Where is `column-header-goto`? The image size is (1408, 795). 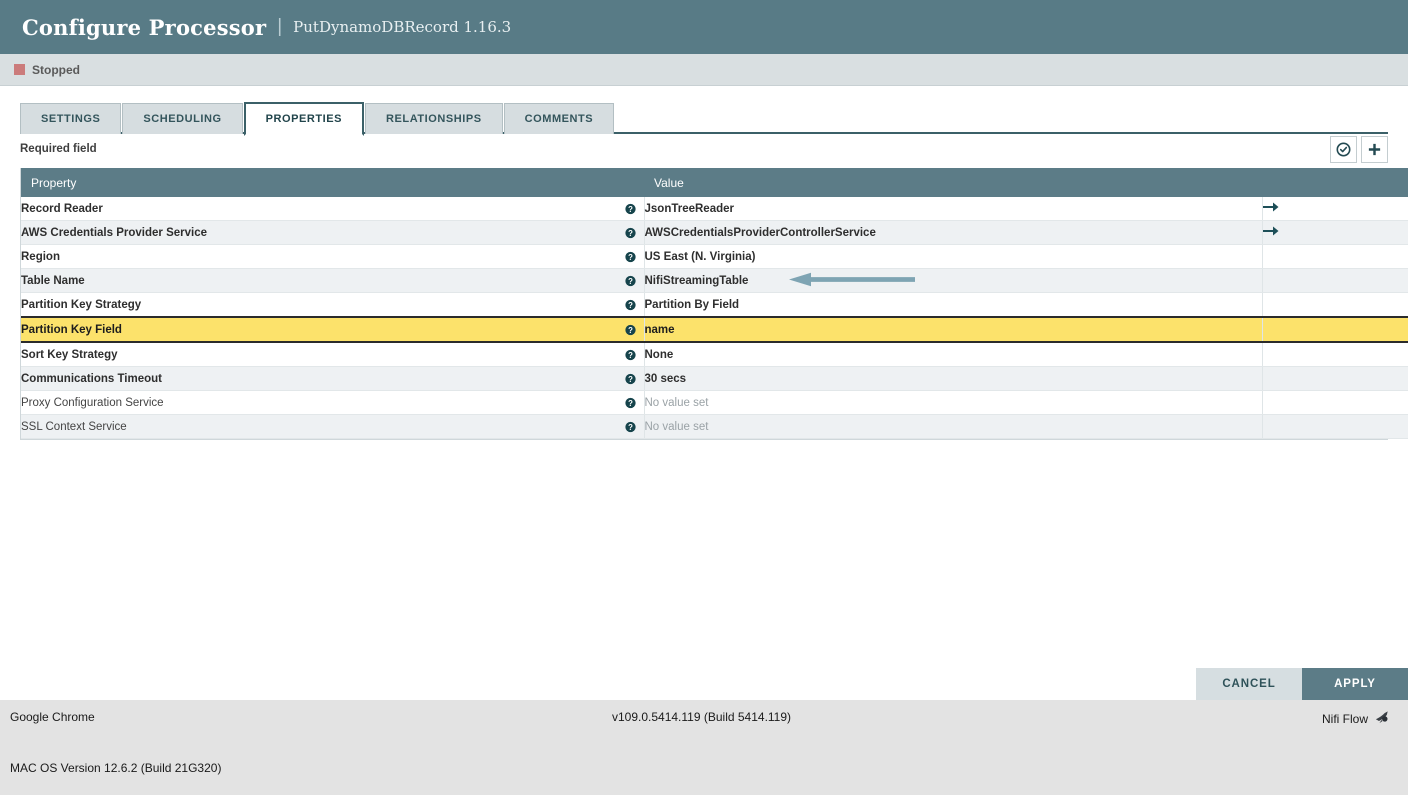 column-header-goto is located at coordinates (1335, 182).